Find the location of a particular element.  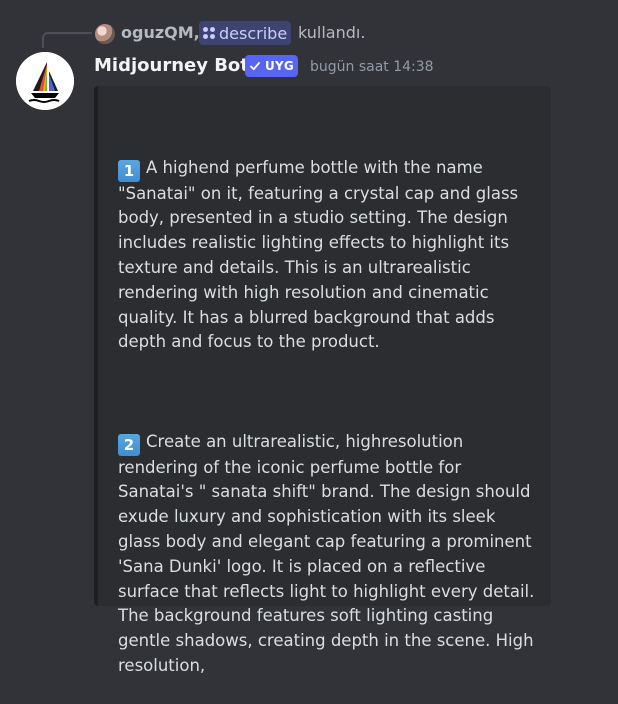

checkmark-icon is located at coordinates (255, 66).